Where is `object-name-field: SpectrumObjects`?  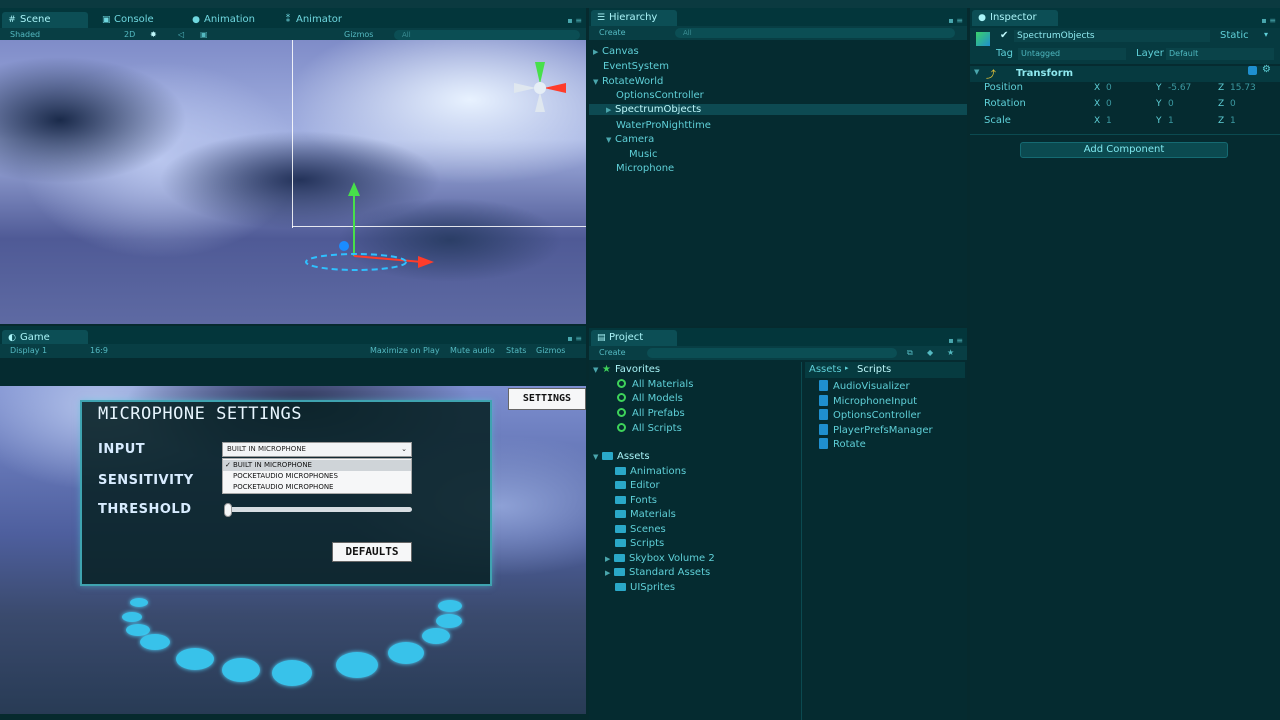 object-name-field: SpectrumObjects is located at coordinates (1112, 36).